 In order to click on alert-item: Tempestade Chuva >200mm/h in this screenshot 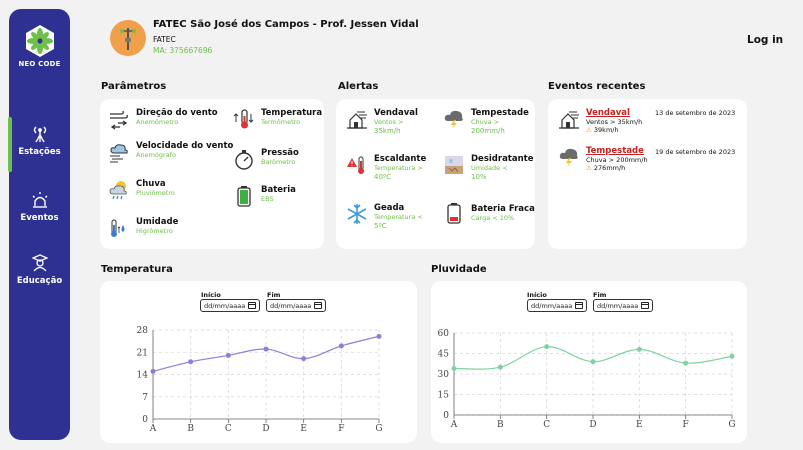, I will do `click(486, 122)`.